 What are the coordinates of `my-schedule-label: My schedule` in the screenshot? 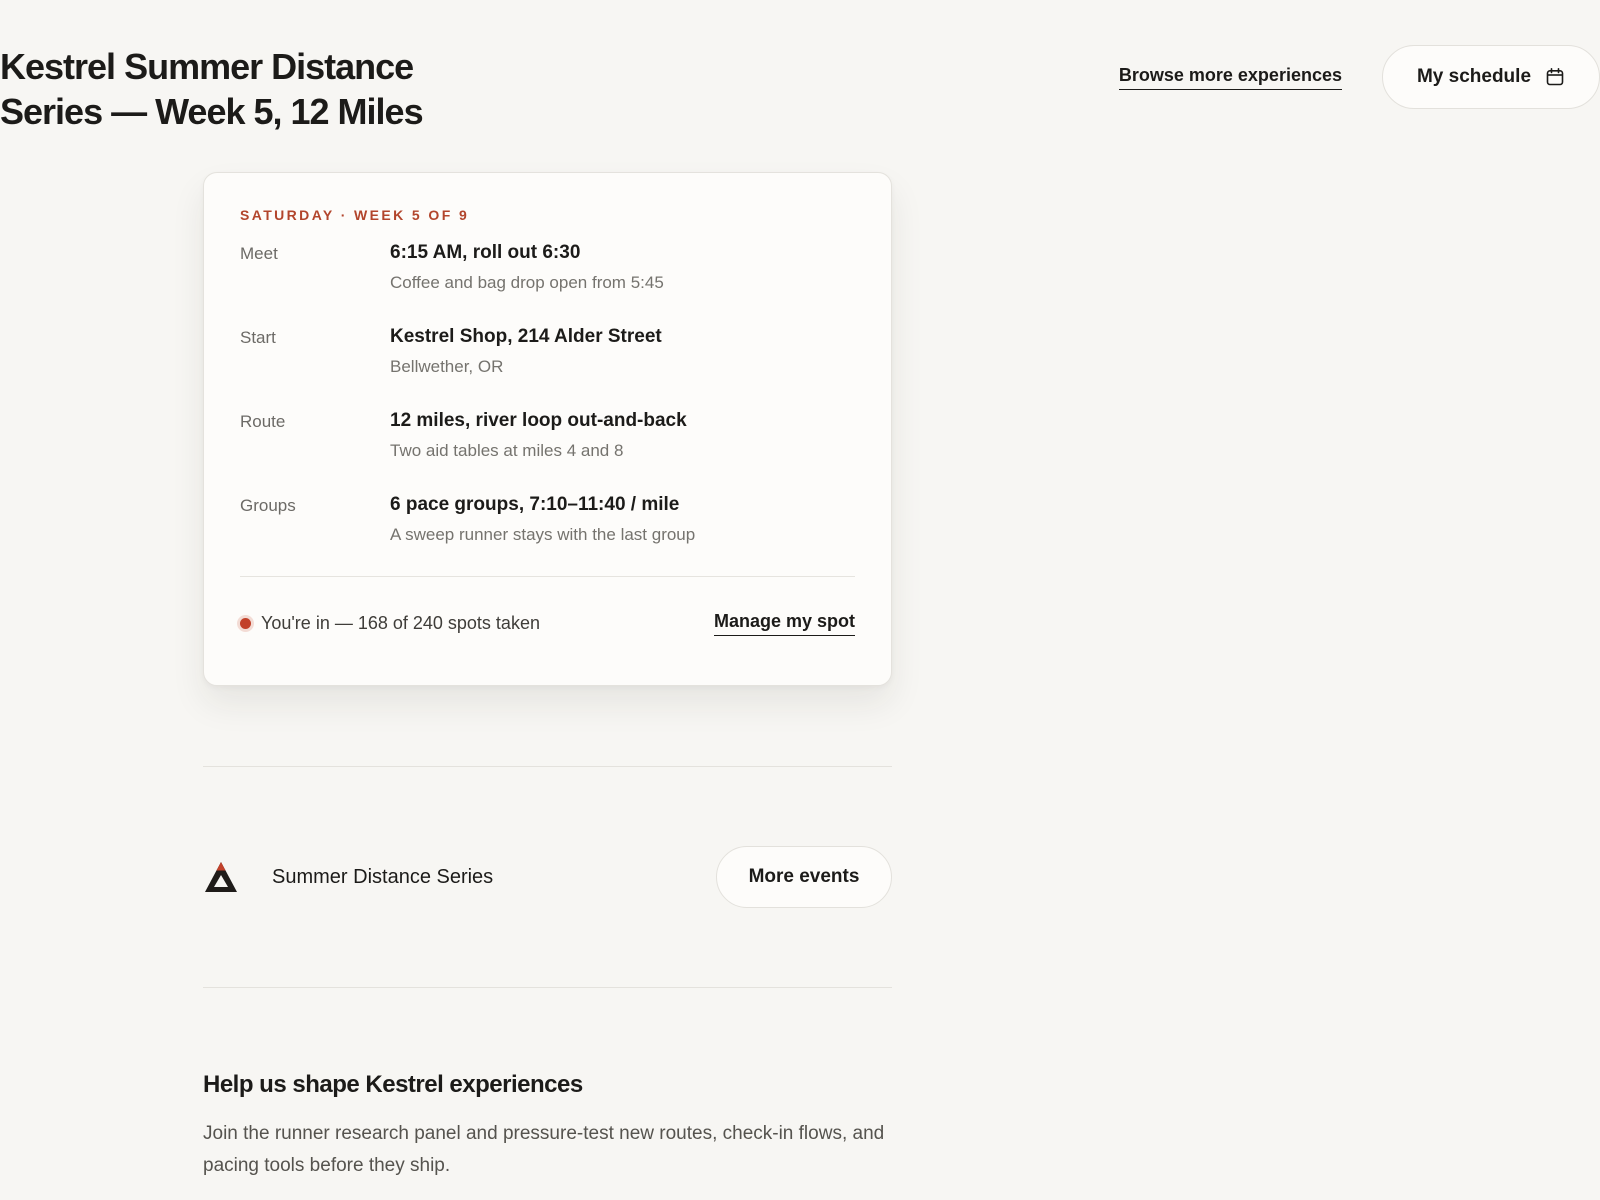 It's located at (1474, 76).